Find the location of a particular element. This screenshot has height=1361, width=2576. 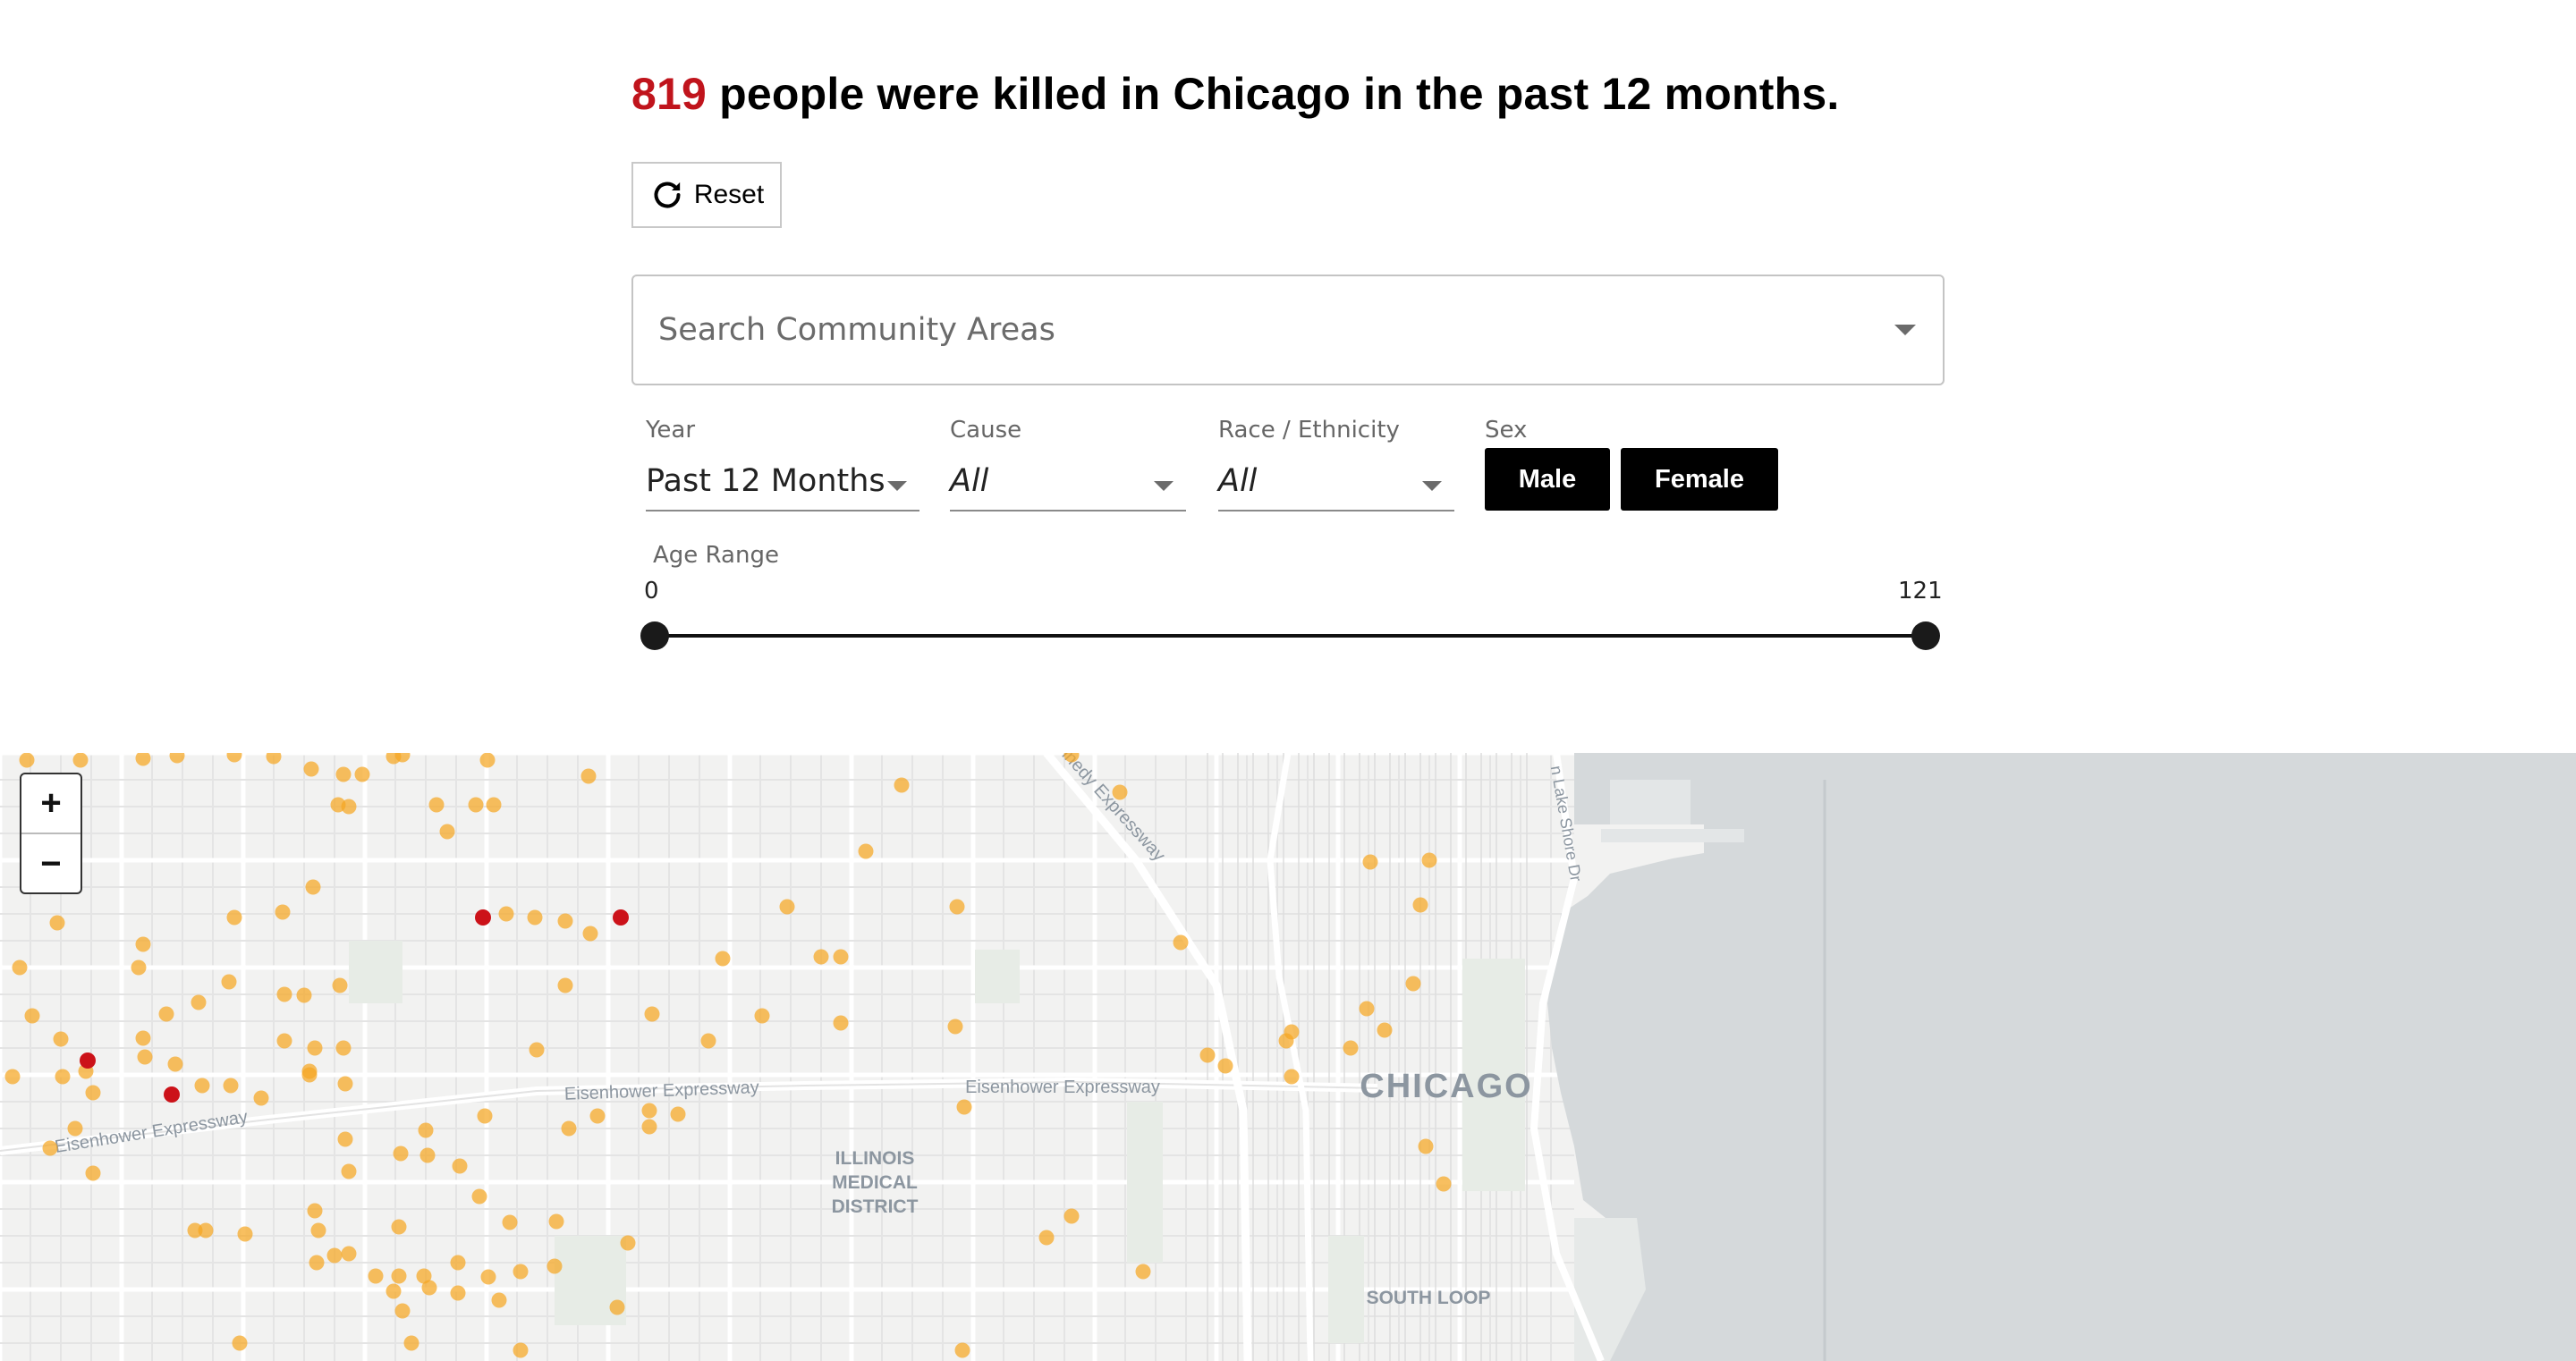

sex-male-button: Male is located at coordinates (1547, 479).